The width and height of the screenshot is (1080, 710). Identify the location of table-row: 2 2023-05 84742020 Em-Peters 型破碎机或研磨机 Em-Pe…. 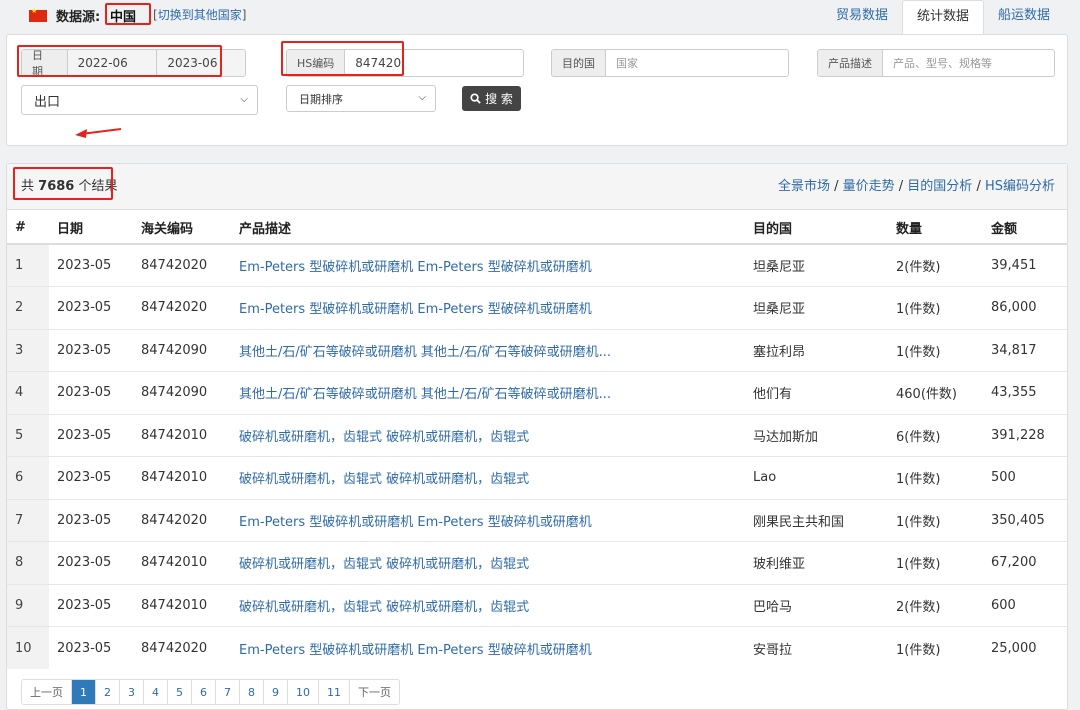
(537, 307).